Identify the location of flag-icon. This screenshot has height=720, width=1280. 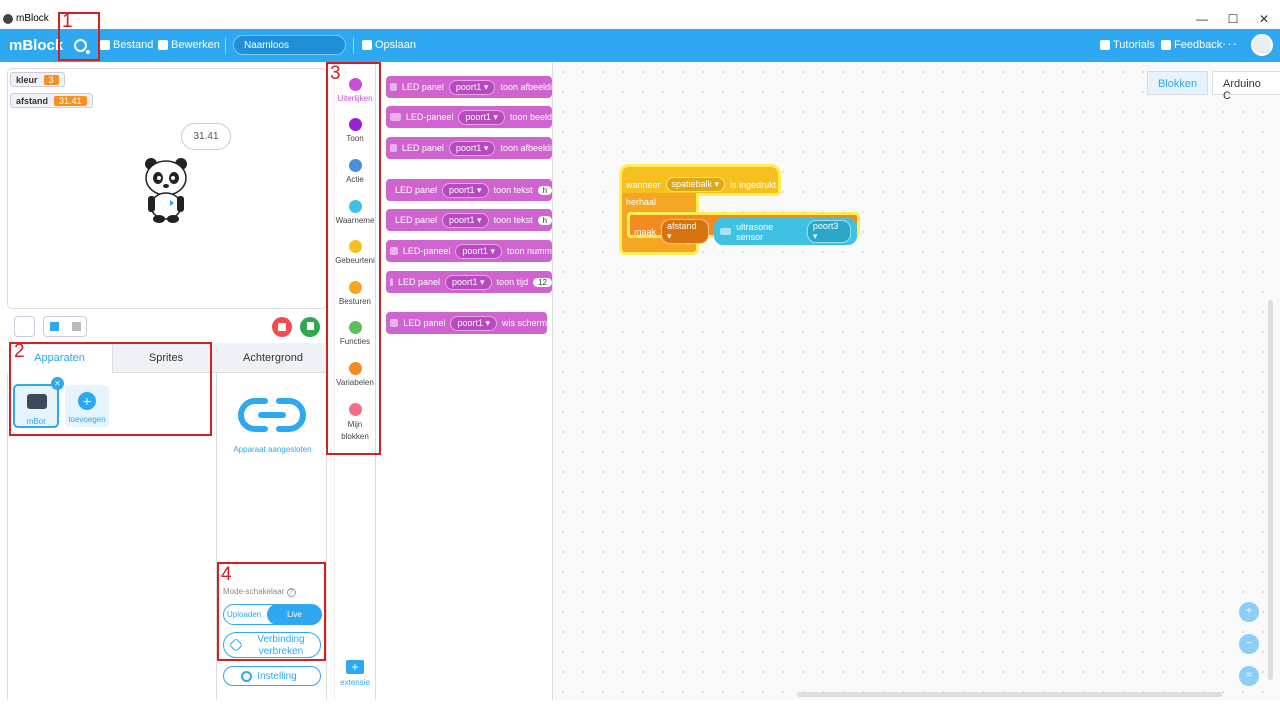
(310, 326).